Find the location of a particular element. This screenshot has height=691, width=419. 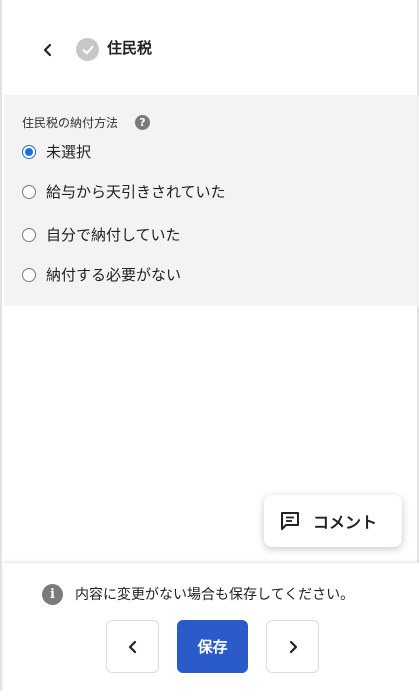

radio-label: 納付する必要がない is located at coordinates (114, 275).